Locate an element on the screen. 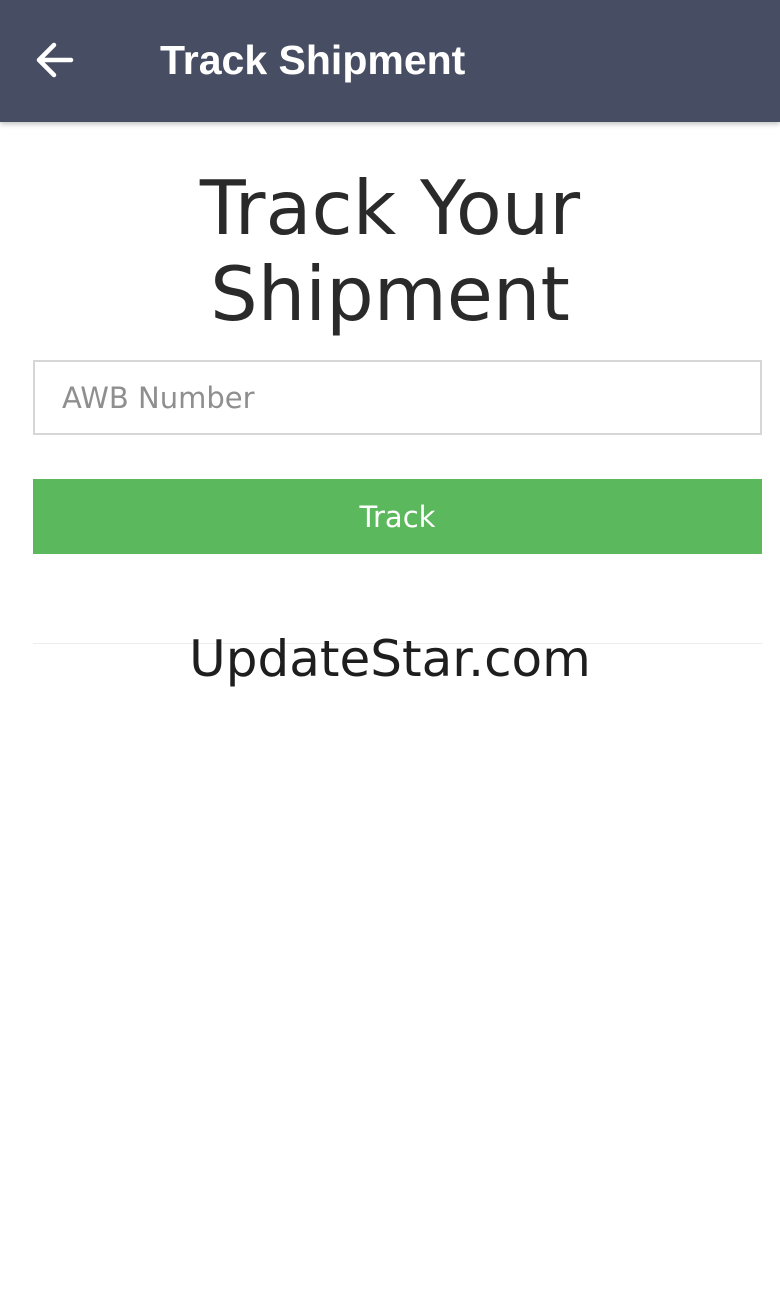 Image resolution: width=780 pixels, height=1309 pixels. track-heading: Track Your Shipment is located at coordinates (390, 251).